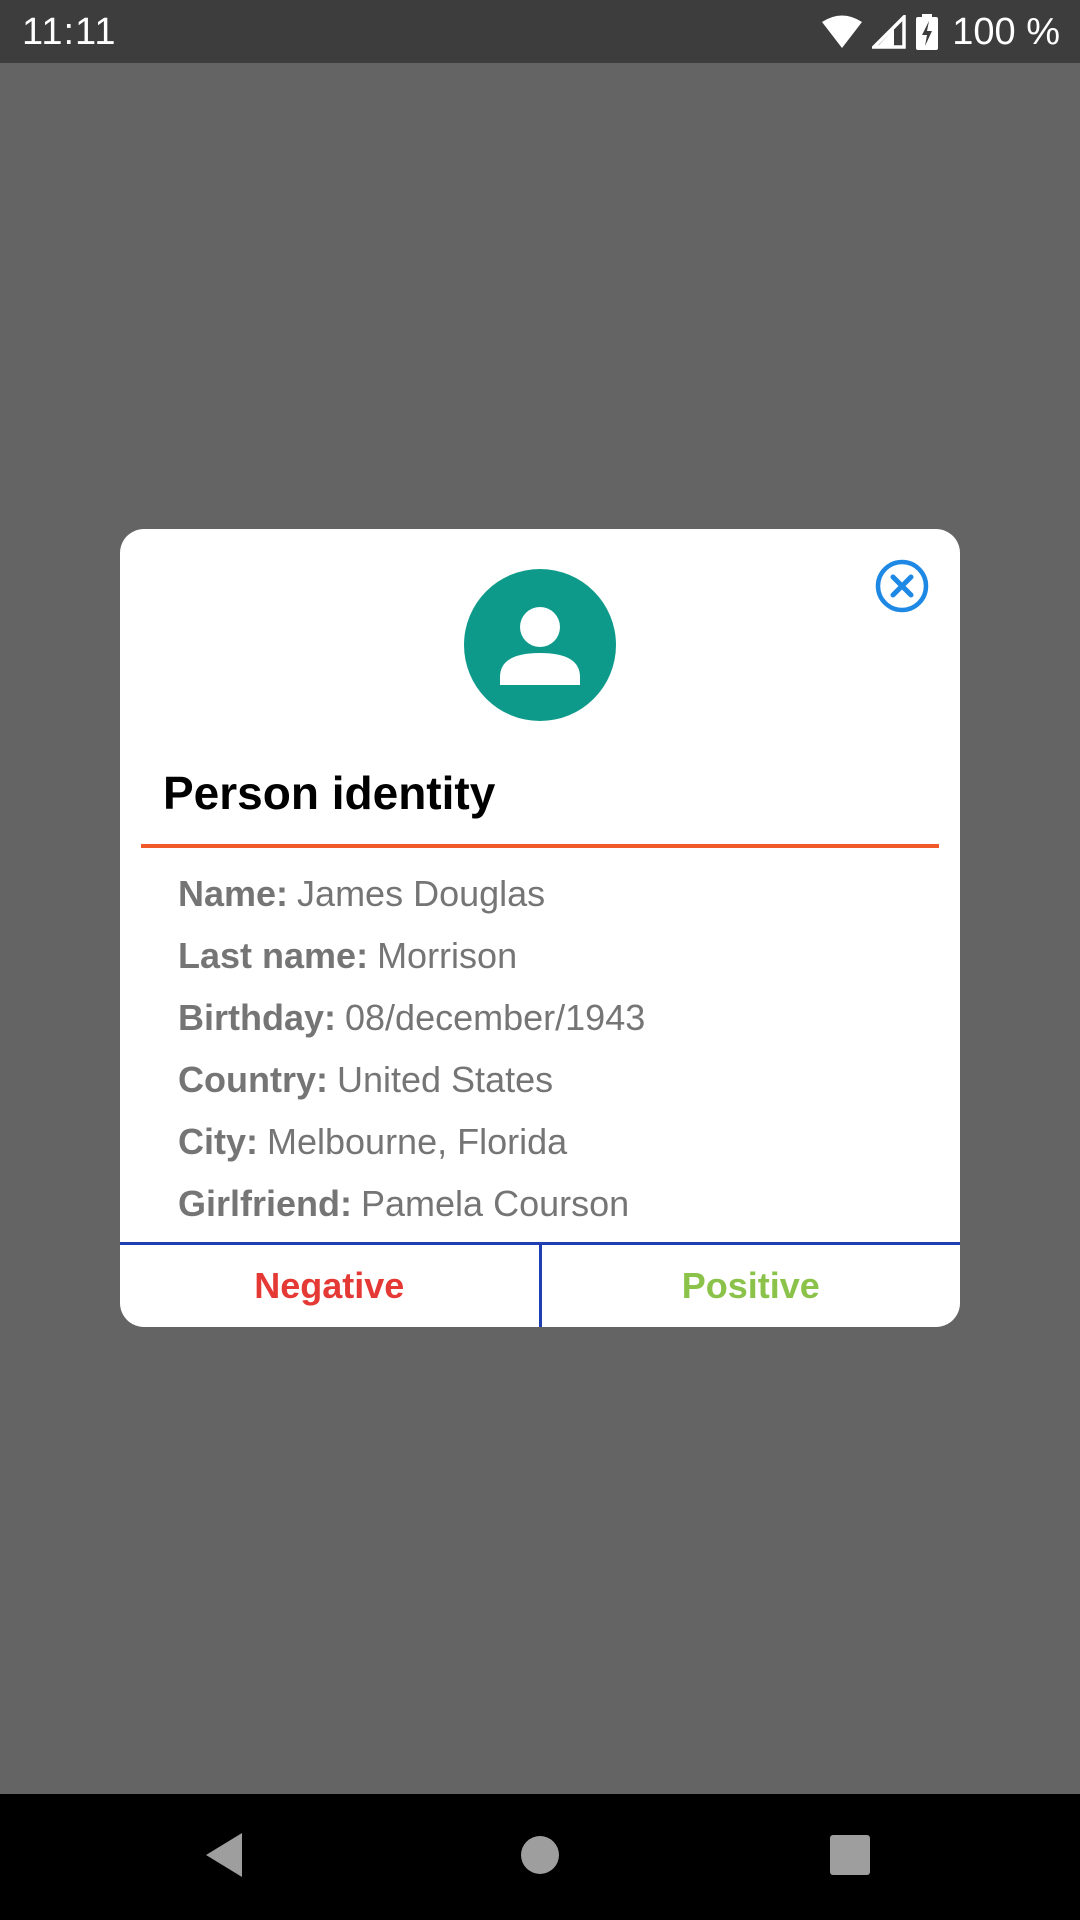 The height and width of the screenshot is (1920, 1080). I want to click on close-circle-icon, so click(902, 588).